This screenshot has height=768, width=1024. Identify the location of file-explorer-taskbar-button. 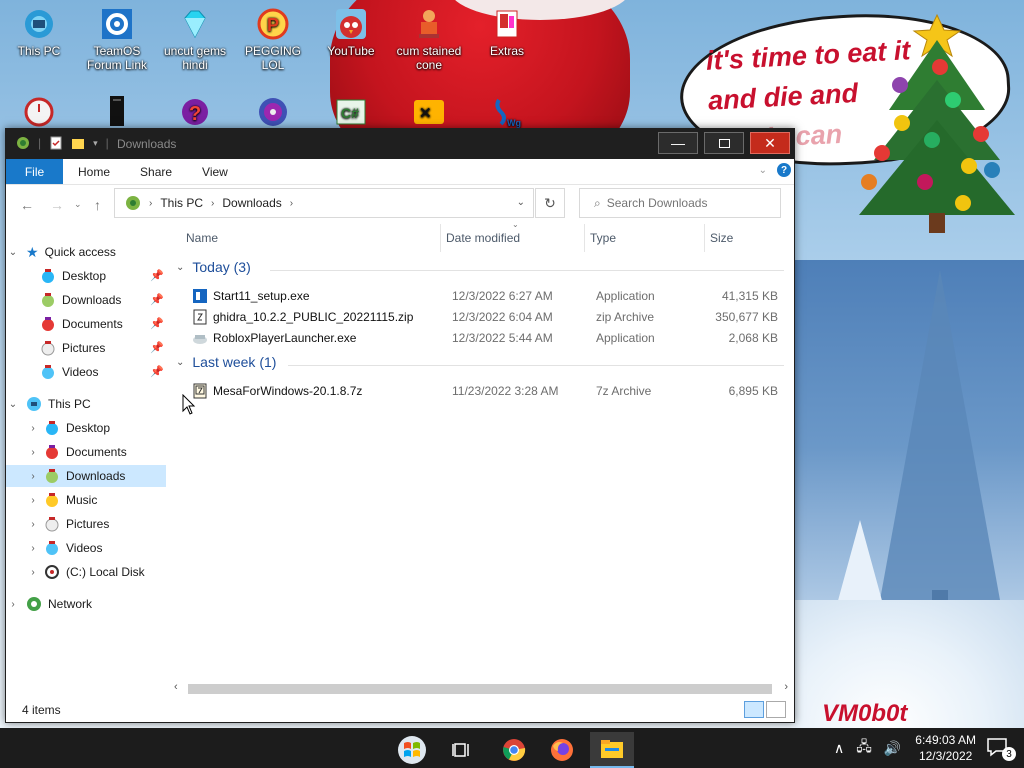
(612, 750).